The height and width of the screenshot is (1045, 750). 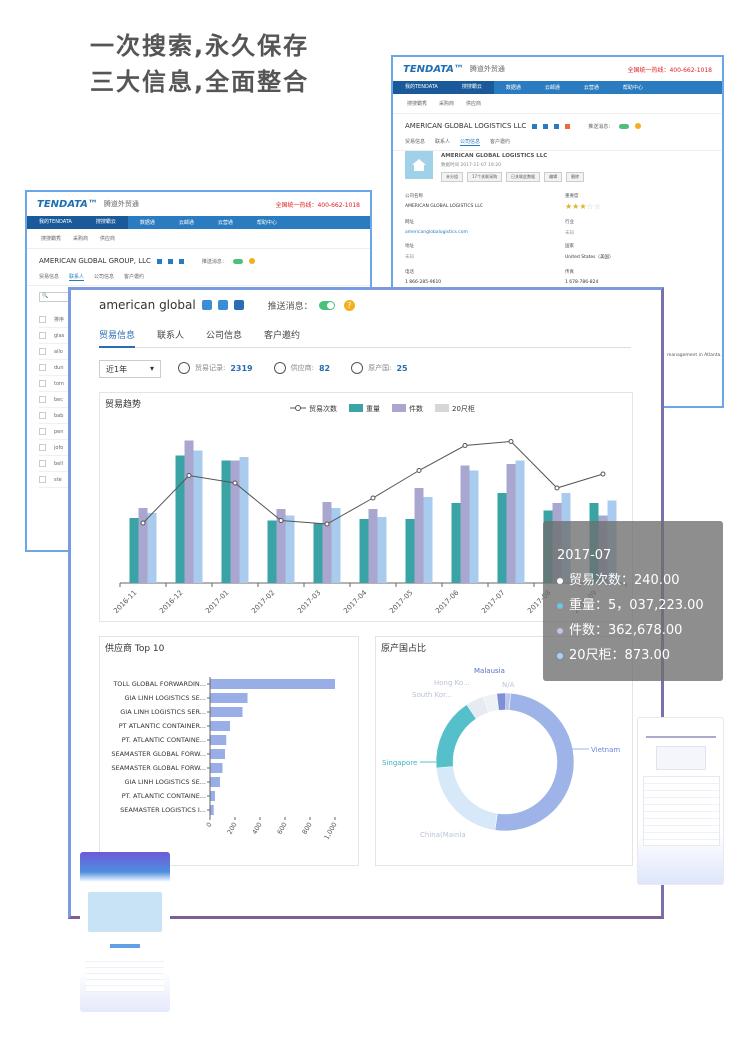 I want to click on legend-swatch, so click(x=356, y=408).